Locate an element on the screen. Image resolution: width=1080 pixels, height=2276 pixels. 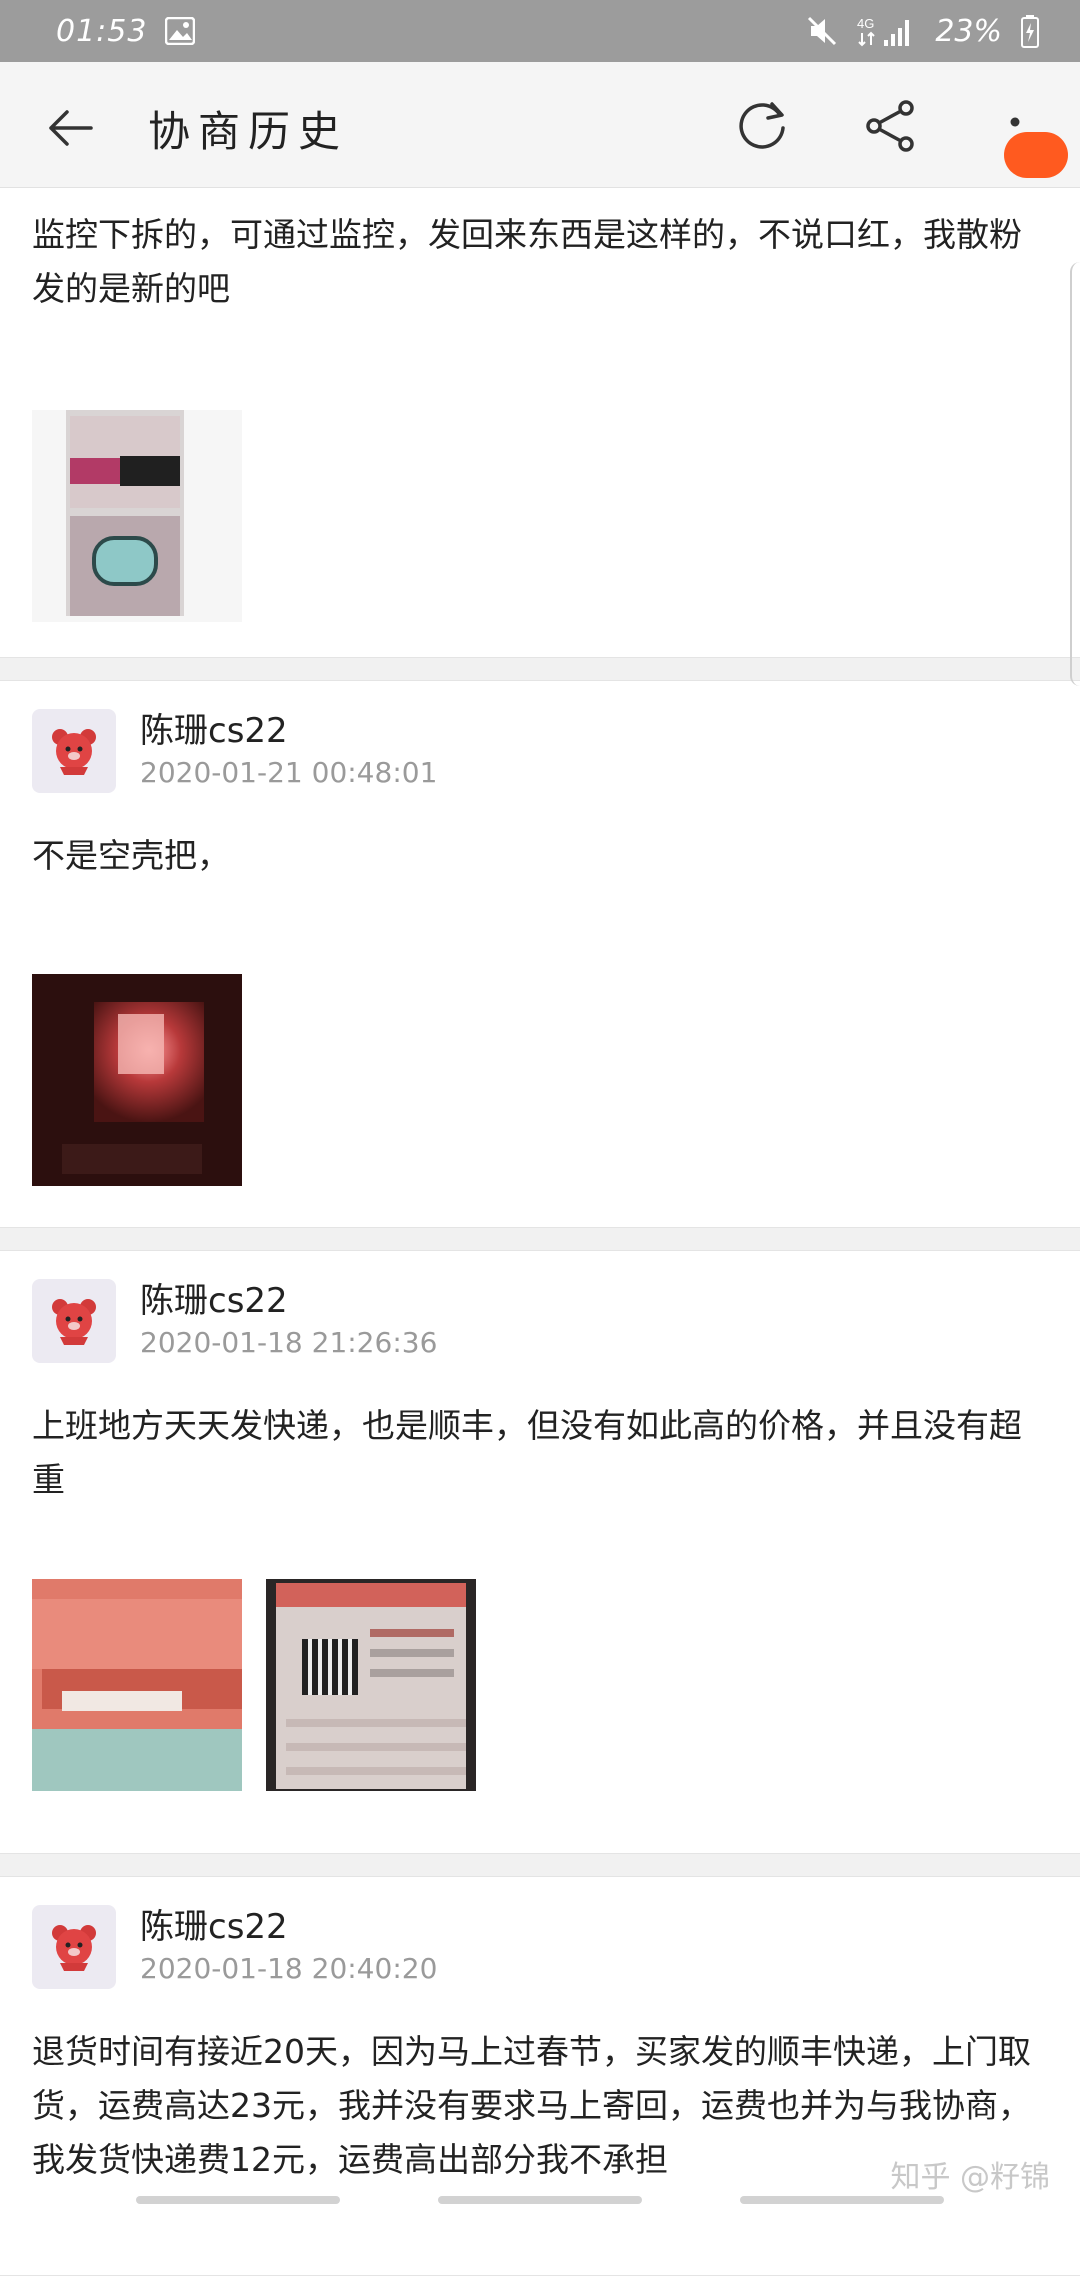
author-row: 陈珊cs22 2020-01-21 00:48:01 is located at coordinates (234, 751).